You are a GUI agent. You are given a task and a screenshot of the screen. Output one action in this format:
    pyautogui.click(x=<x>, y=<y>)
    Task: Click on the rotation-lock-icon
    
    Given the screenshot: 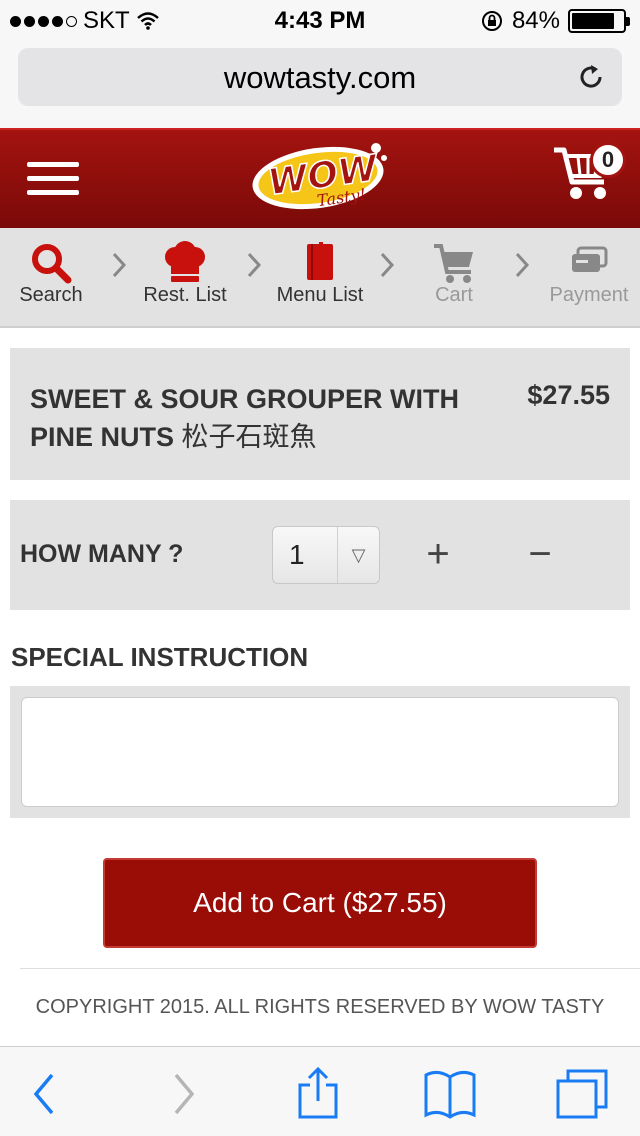 What is the action you would take?
    pyautogui.click(x=491, y=21)
    